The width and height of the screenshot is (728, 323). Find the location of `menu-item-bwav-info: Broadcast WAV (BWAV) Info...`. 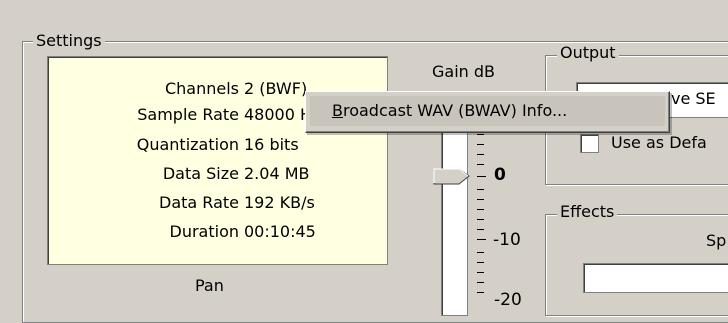

menu-item-bwav-info: Broadcast WAV (BWAV) Info... is located at coordinates (487, 111).